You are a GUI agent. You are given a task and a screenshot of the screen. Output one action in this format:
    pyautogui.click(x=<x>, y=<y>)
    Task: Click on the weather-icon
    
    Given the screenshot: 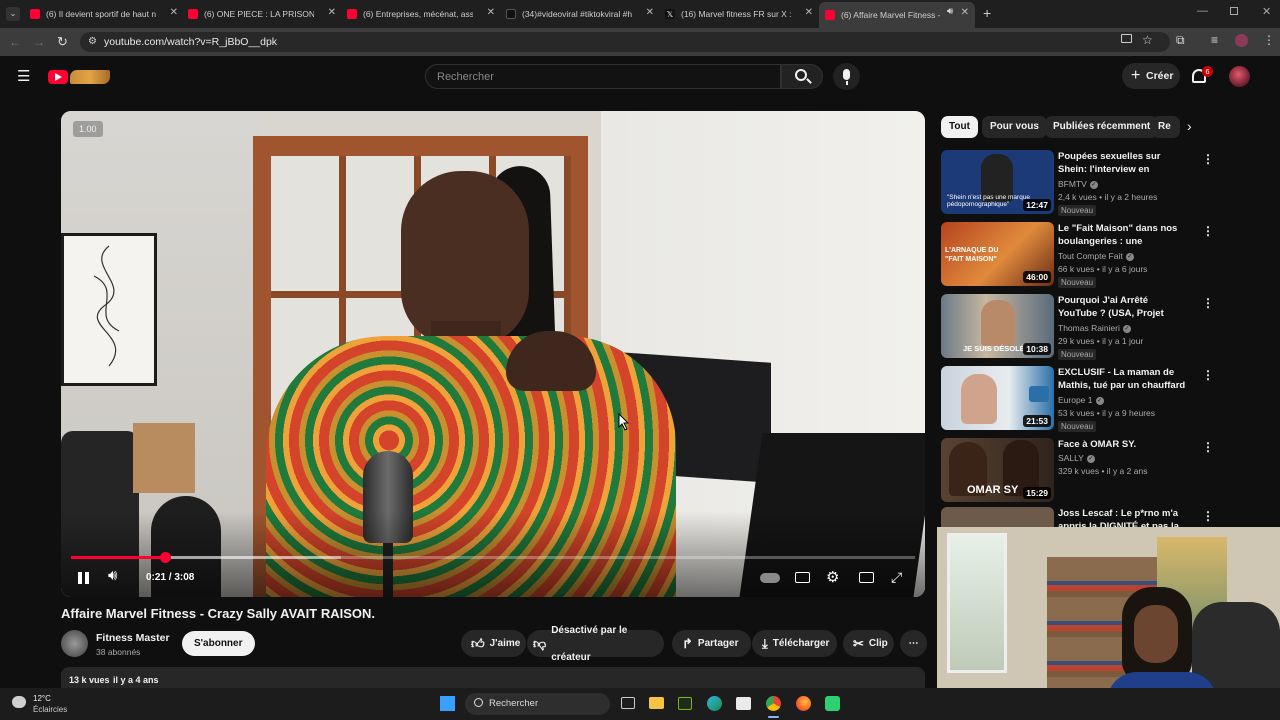 What is the action you would take?
    pyautogui.click(x=19, y=702)
    